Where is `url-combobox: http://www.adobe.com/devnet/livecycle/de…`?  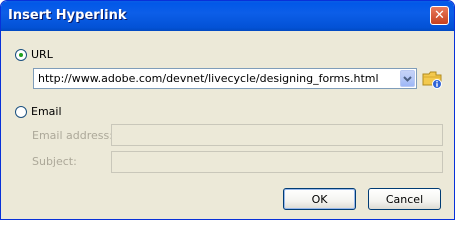 url-combobox: http://www.adobe.com/devnet/livecycle/de… is located at coordinates (225, 78).